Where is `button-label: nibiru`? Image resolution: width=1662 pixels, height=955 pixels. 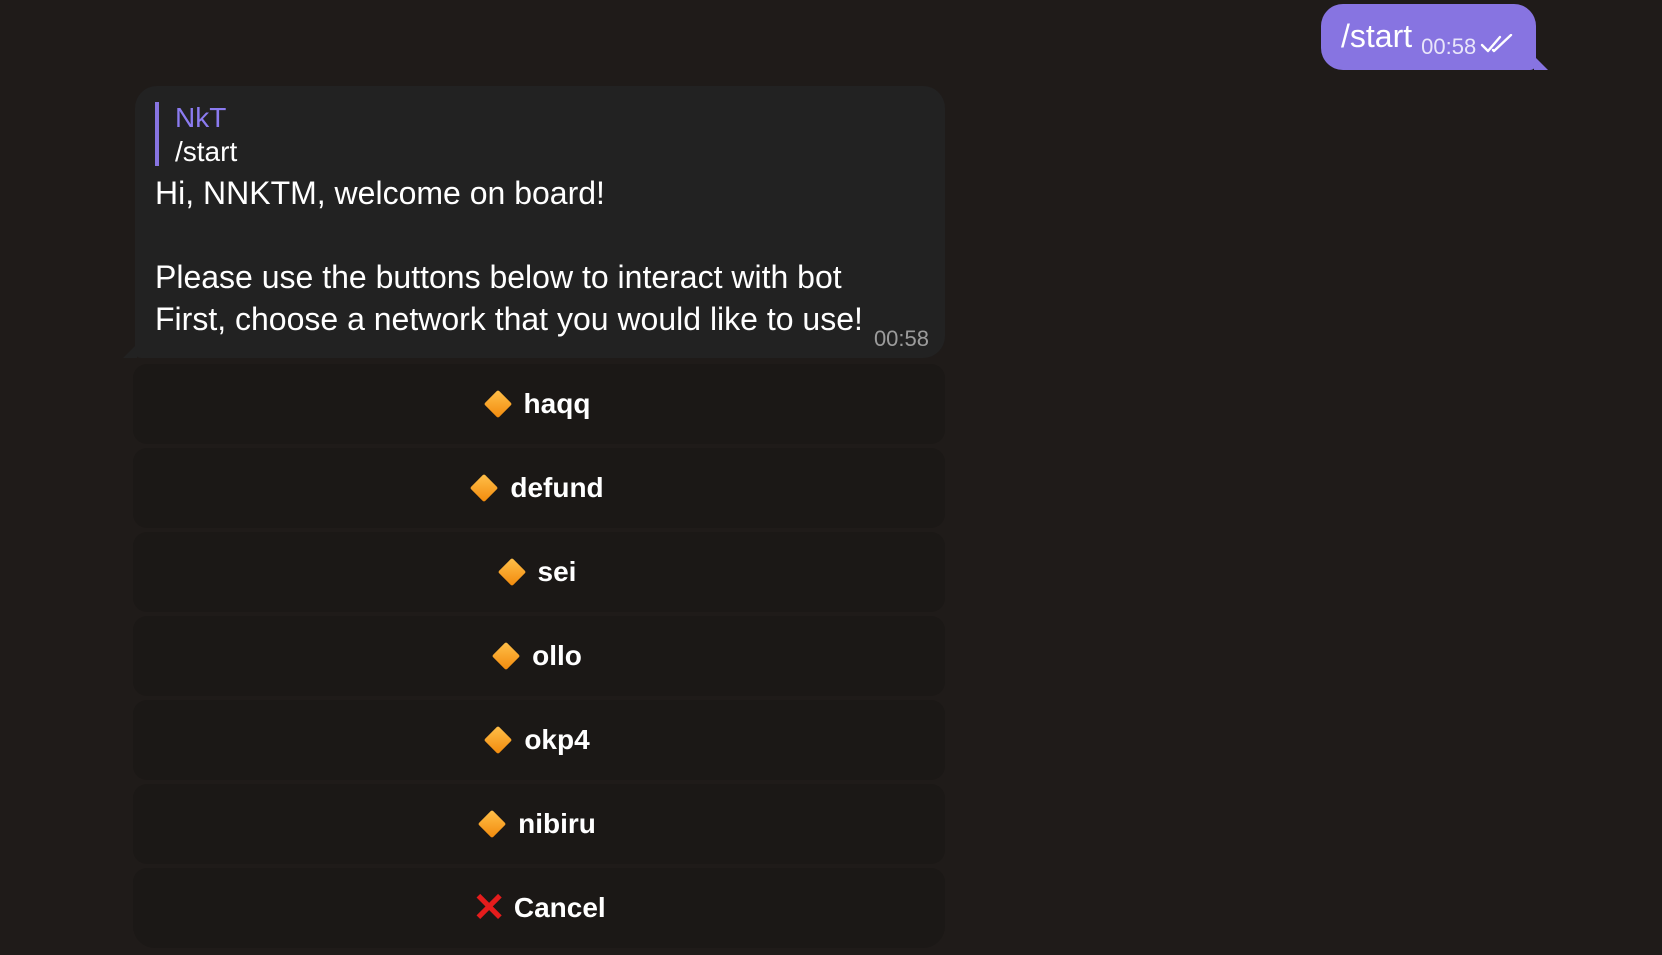
button-label: nibiru is located at coordinates (557, 823).